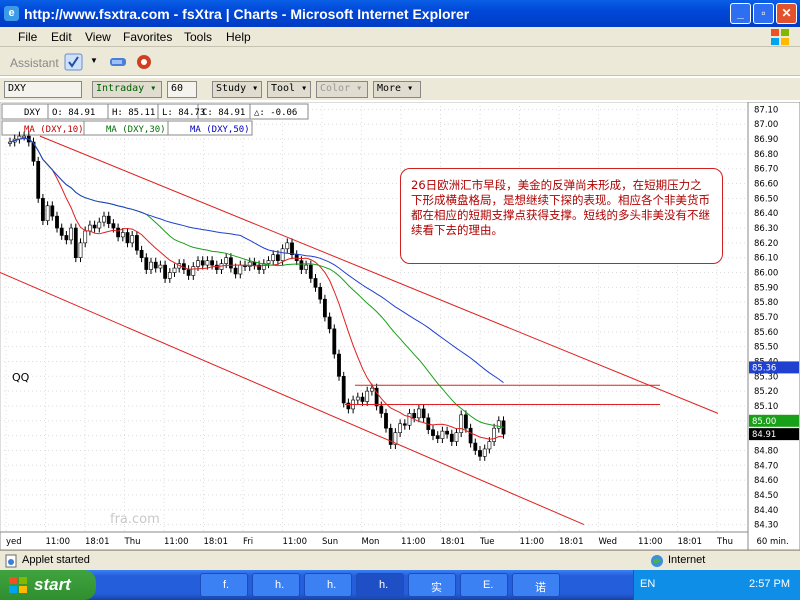 The image size is (800, 600). Describe the element at coordinates (238, 37) in the screenshot. I see `menu-help: Help` at that location.